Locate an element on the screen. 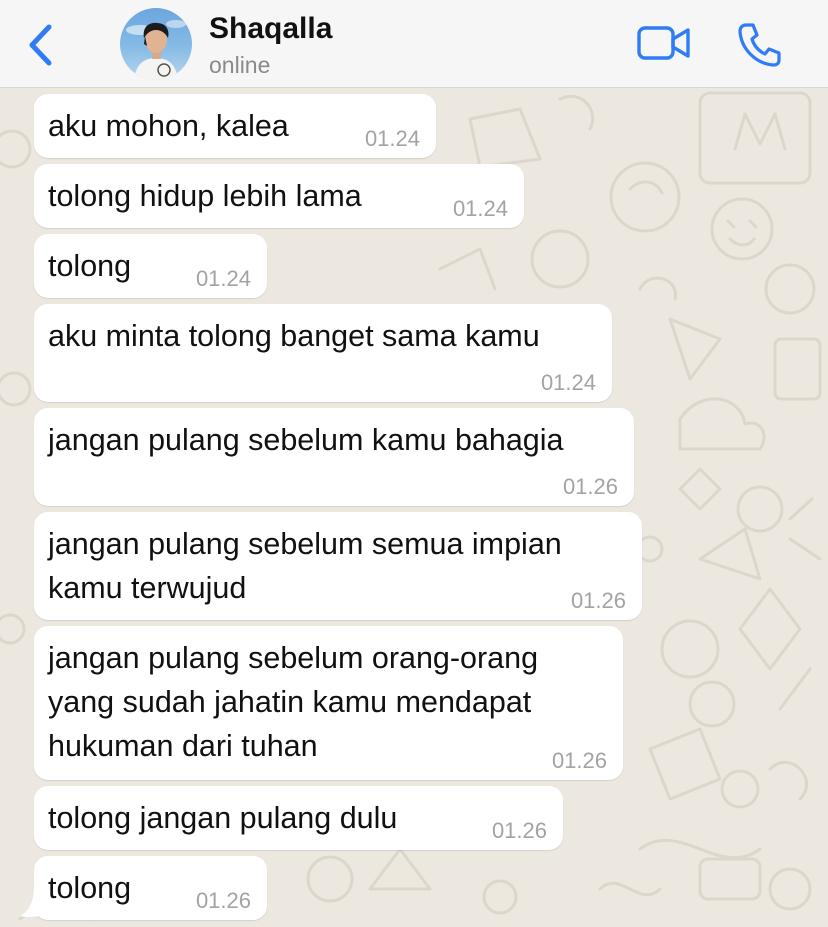  back-button is located at coordinates (40, 45).